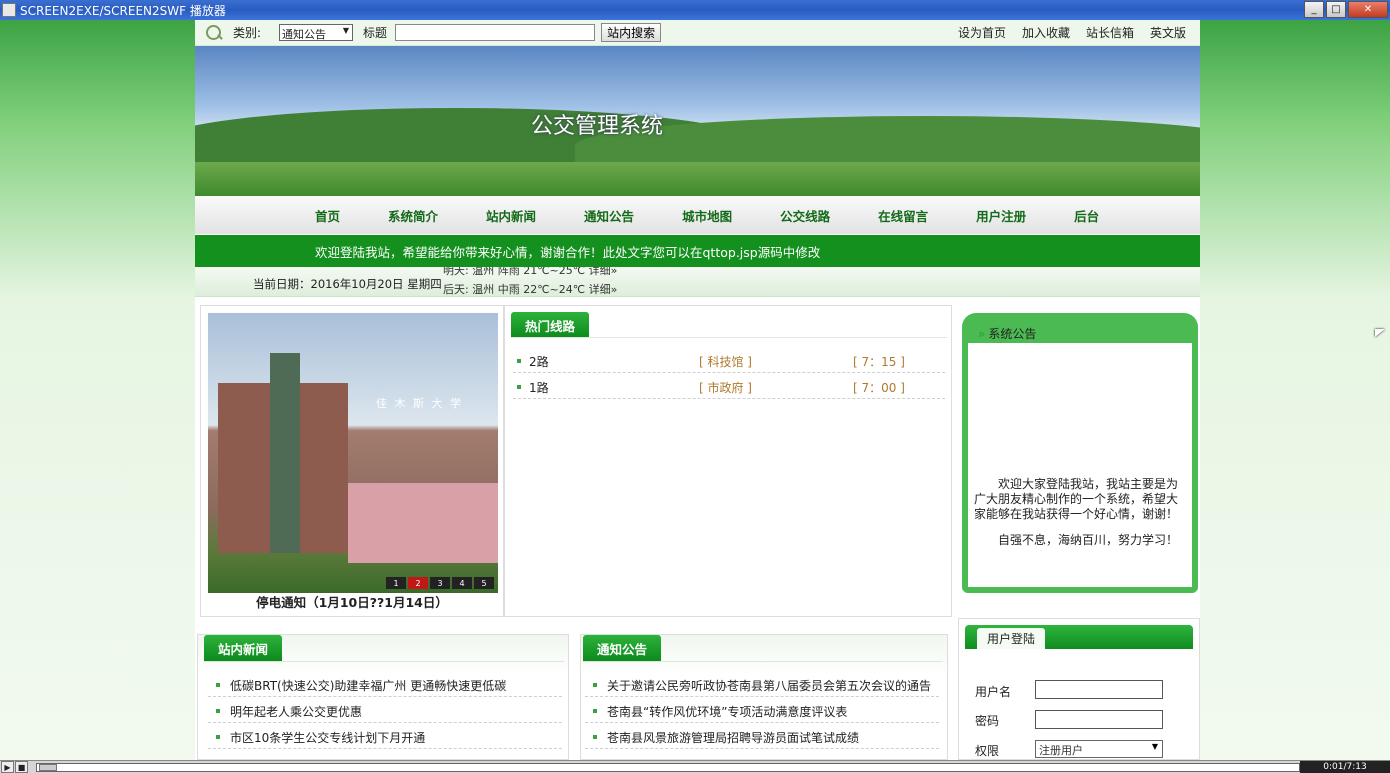 The image size is (1390, 773). I want to click on announcement-link: 苍南县“转作风优环境”专项活动满意度评议表, so click(772, 711).